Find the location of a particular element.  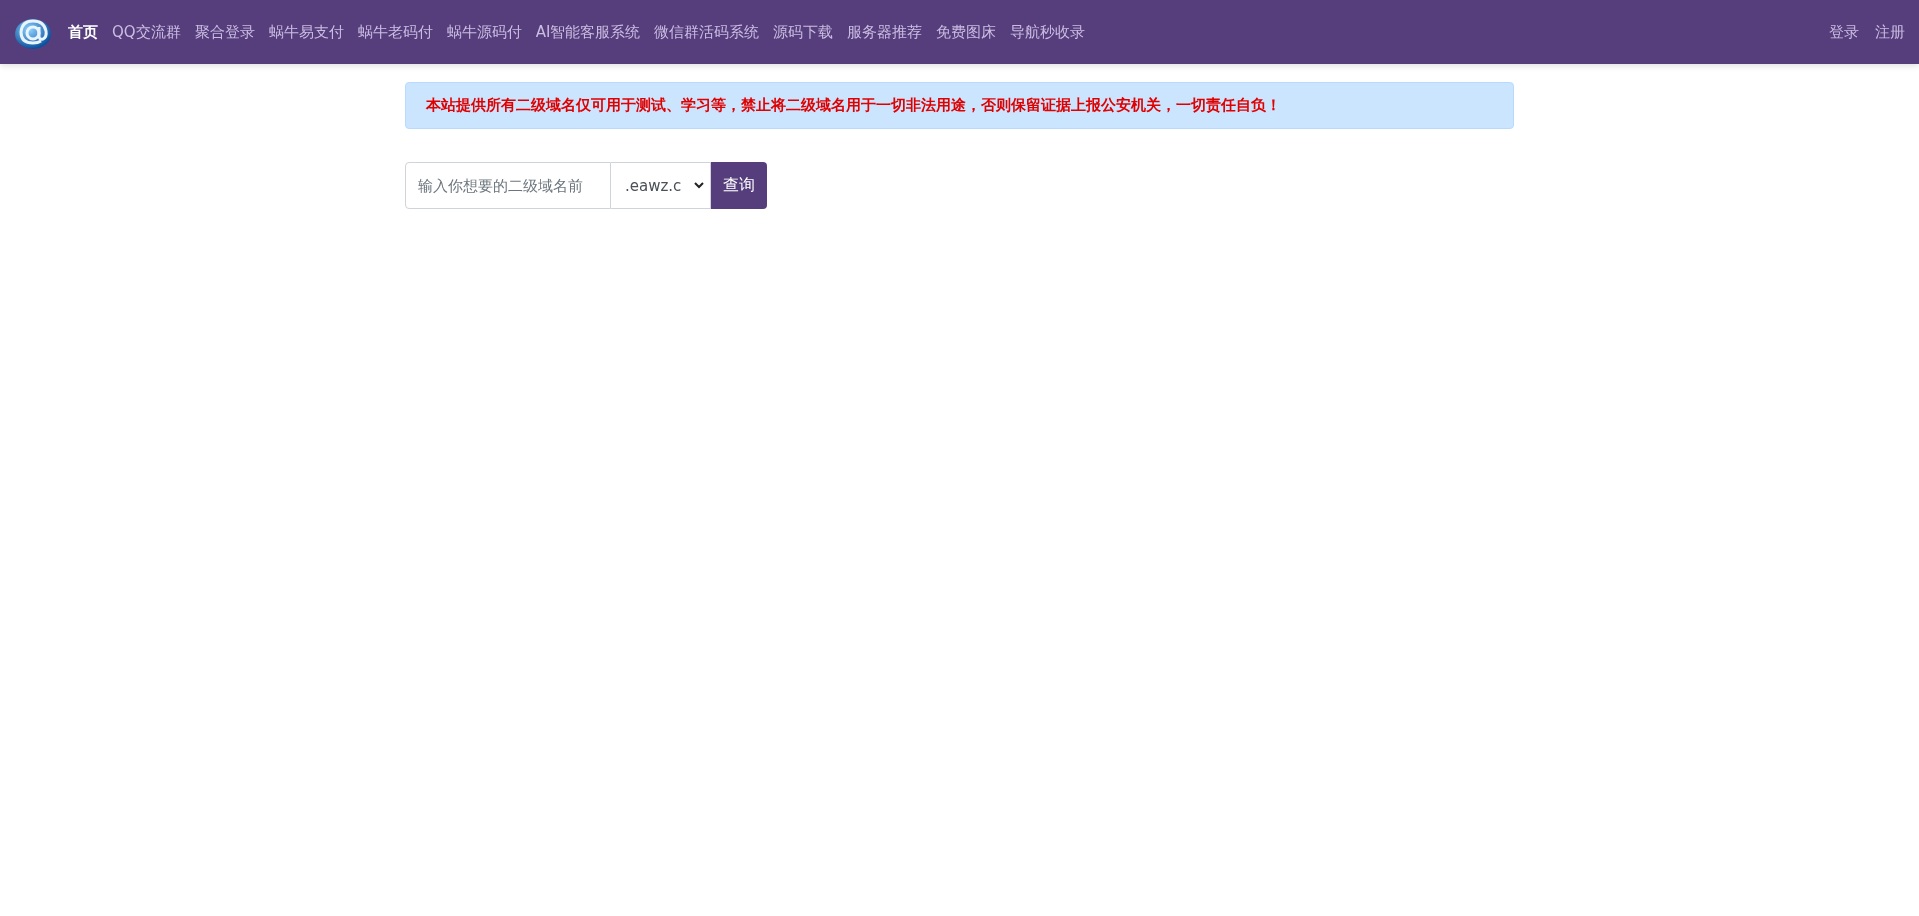

nav-link: 源码下载 is located at coordinates (803, 32).